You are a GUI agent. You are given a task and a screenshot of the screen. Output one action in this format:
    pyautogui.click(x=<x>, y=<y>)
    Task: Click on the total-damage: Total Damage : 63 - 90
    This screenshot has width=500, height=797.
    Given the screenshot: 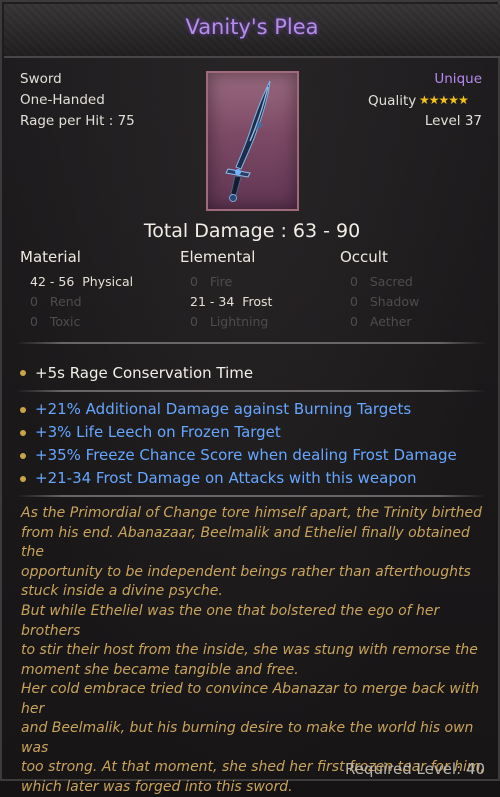 What is the action you would take?
    pyautogui.click(x=251, y=231)
    